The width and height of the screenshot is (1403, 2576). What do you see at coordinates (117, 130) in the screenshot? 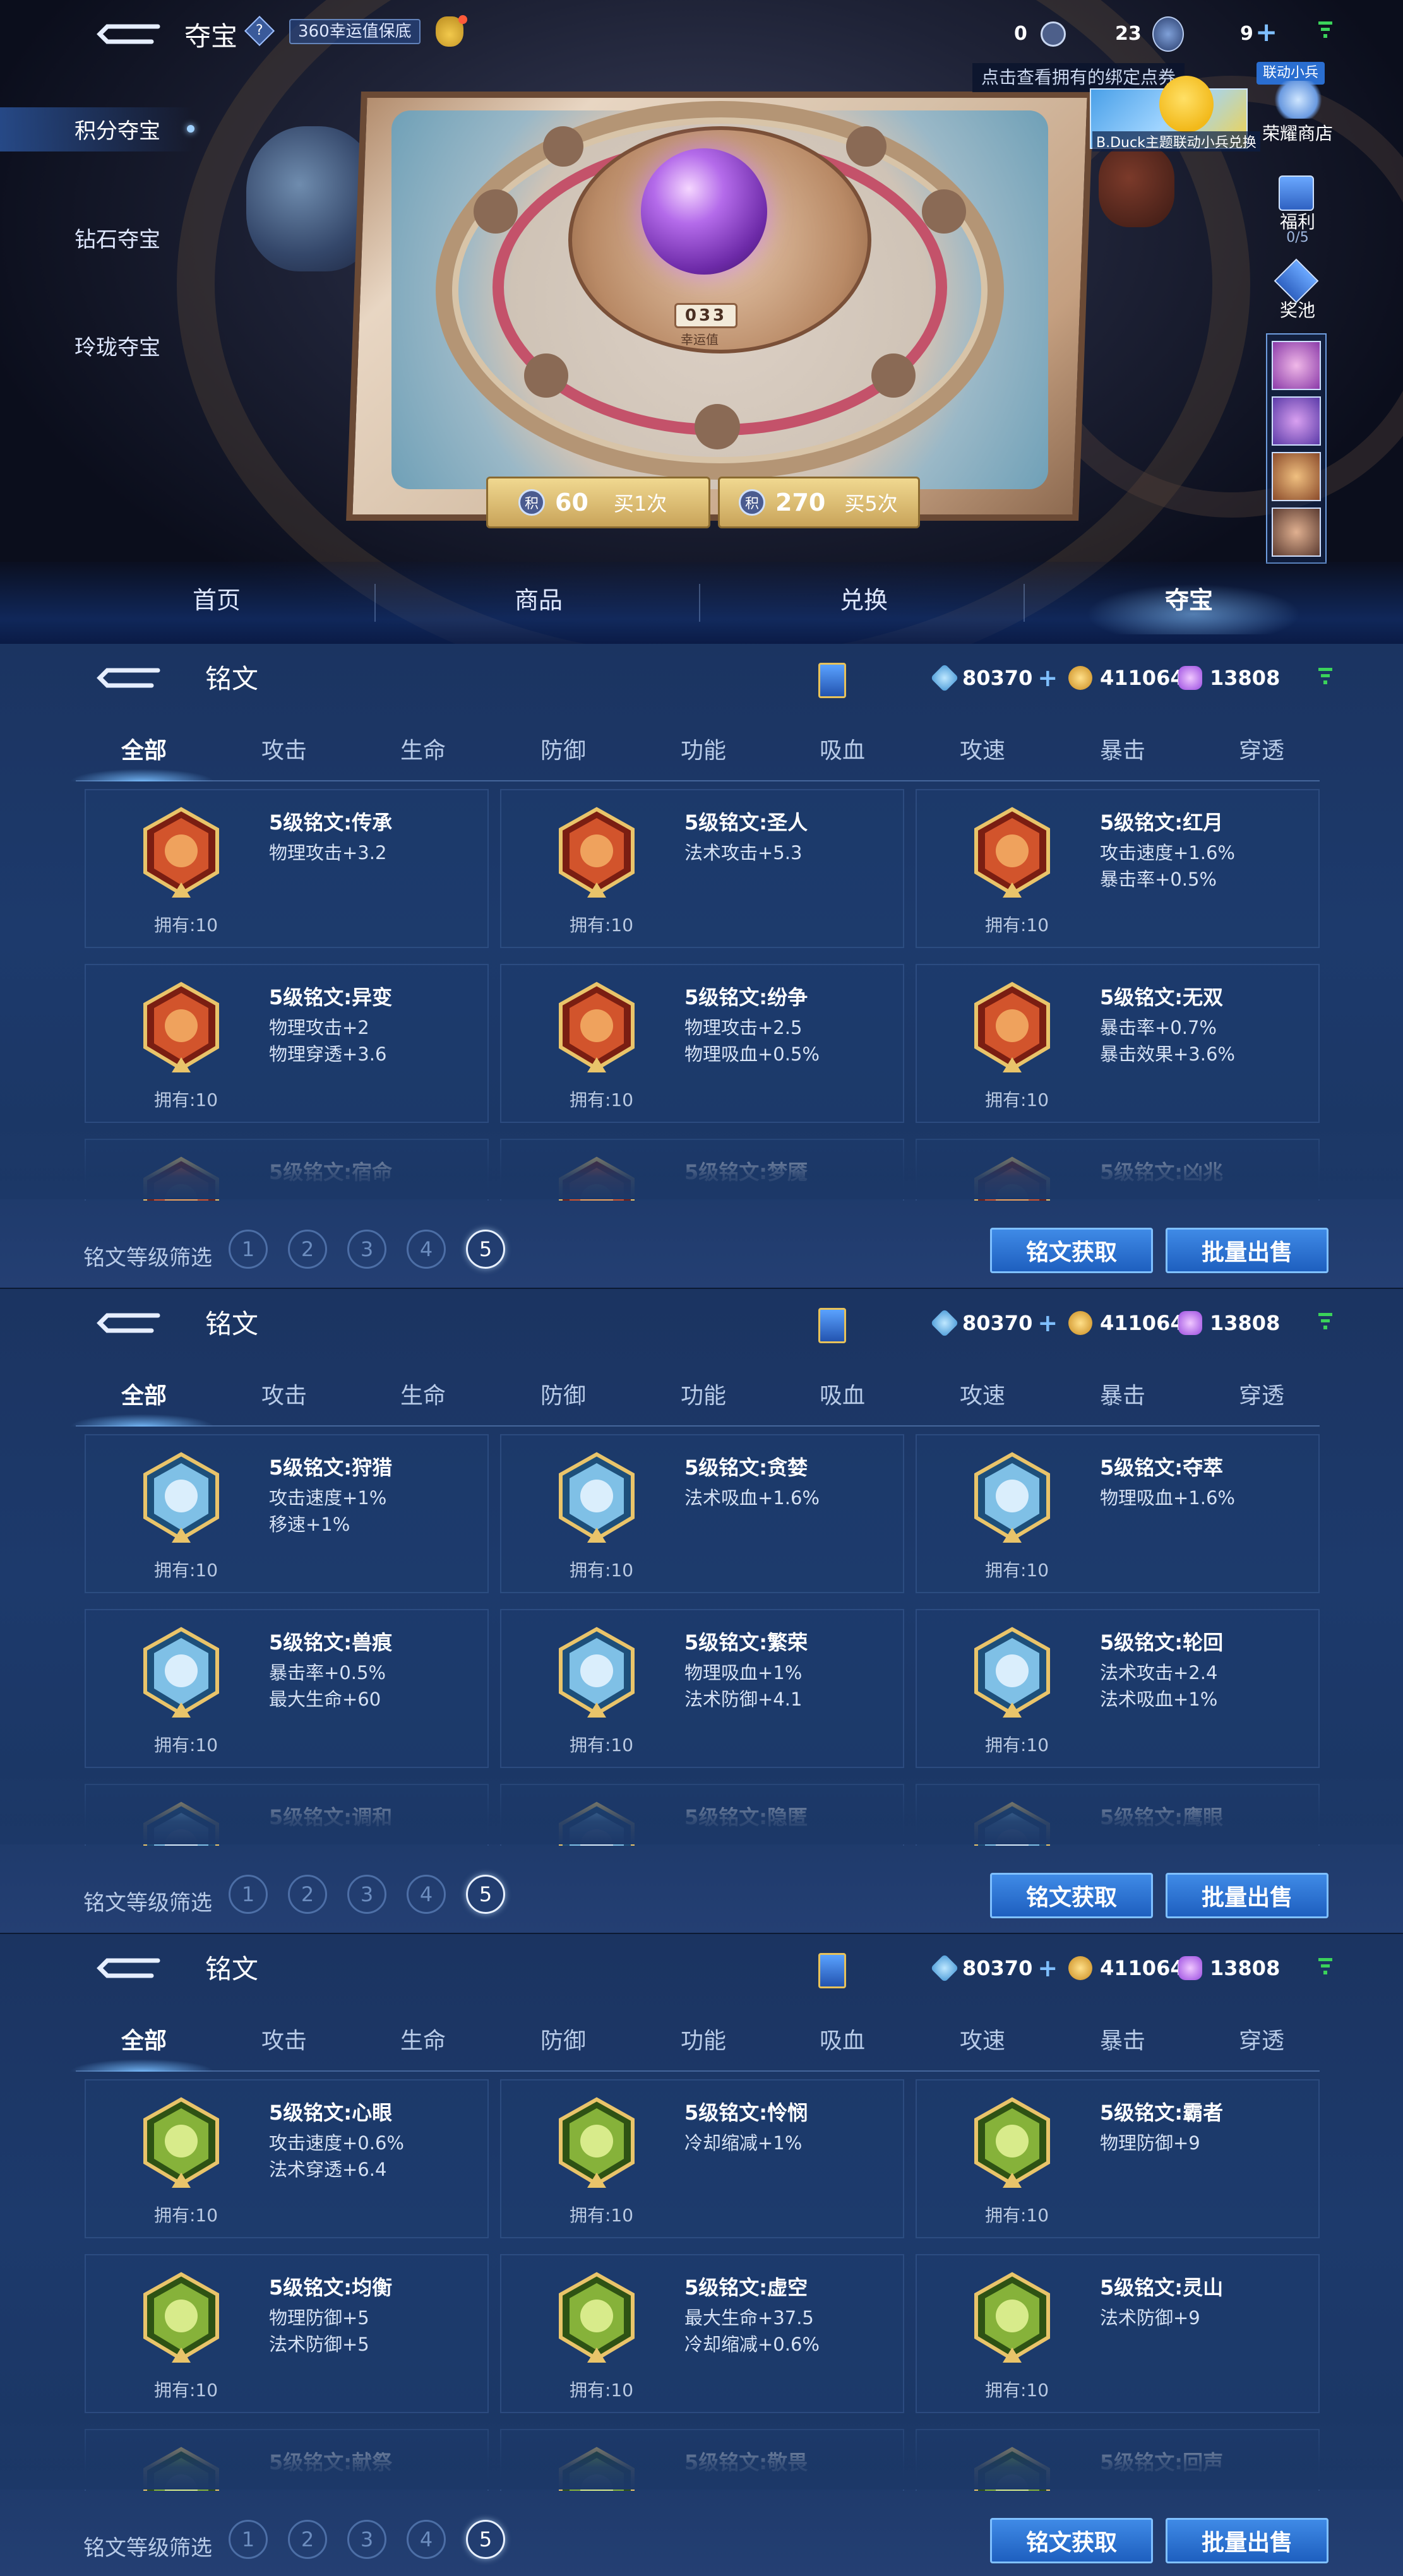
I see `side-tab-points-treasure: 积分夺宝` at bounding box center [117, 130].